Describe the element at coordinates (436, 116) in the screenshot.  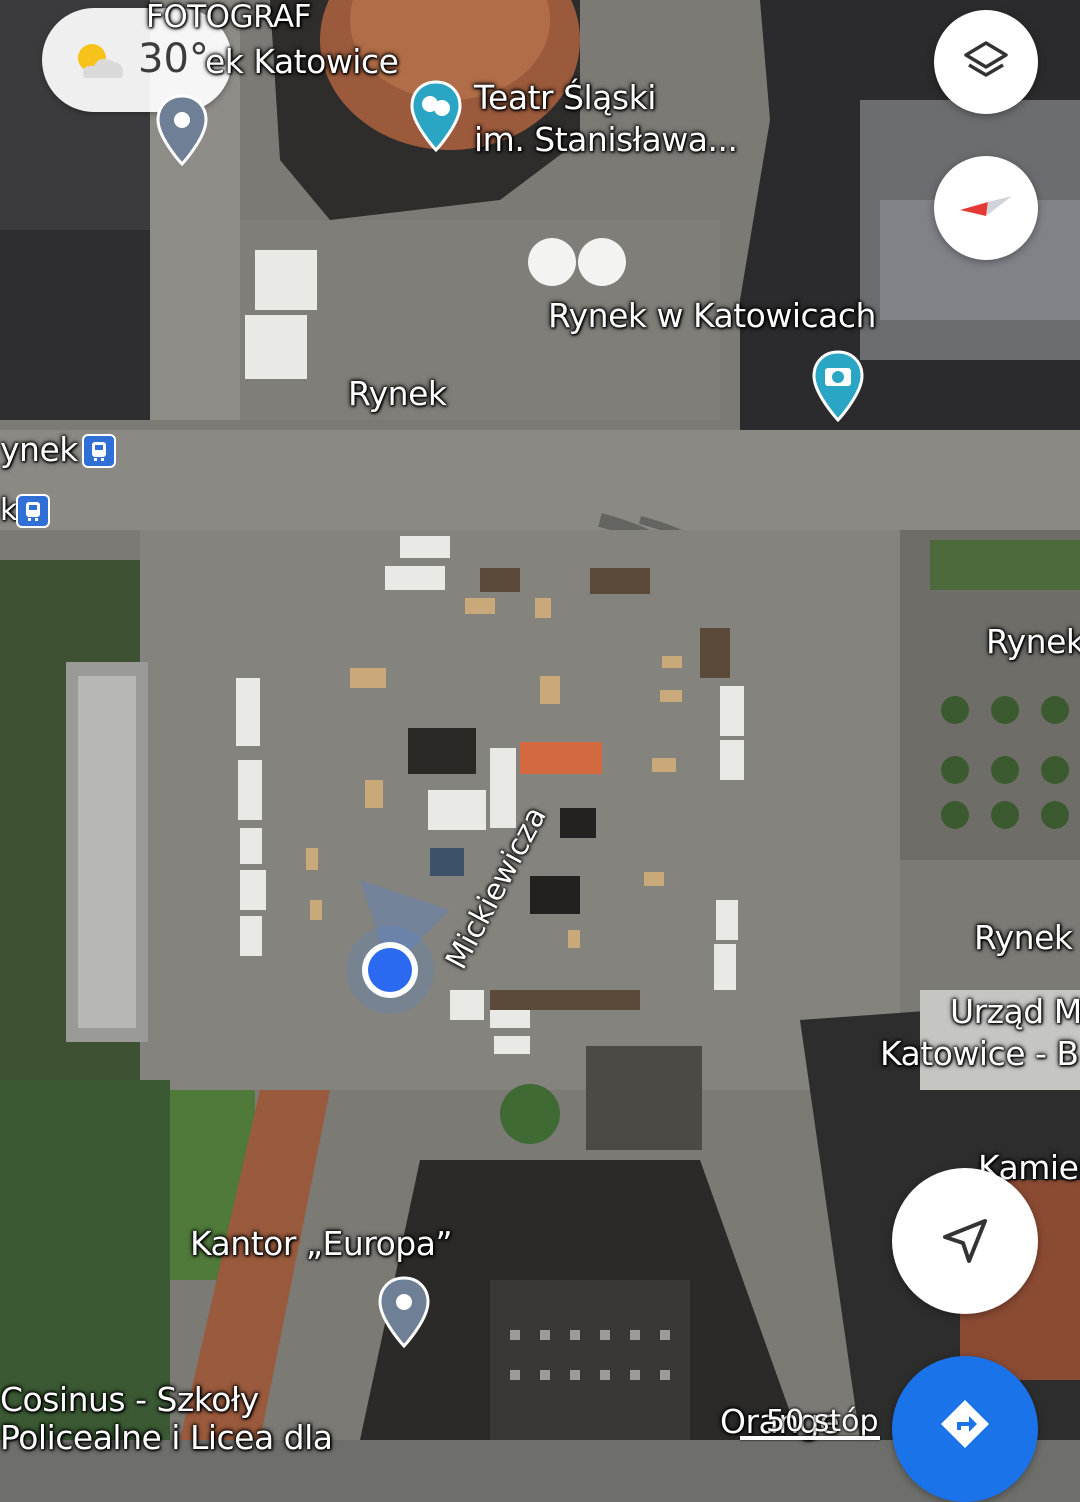
I see `theater-masks-icon` at that location.